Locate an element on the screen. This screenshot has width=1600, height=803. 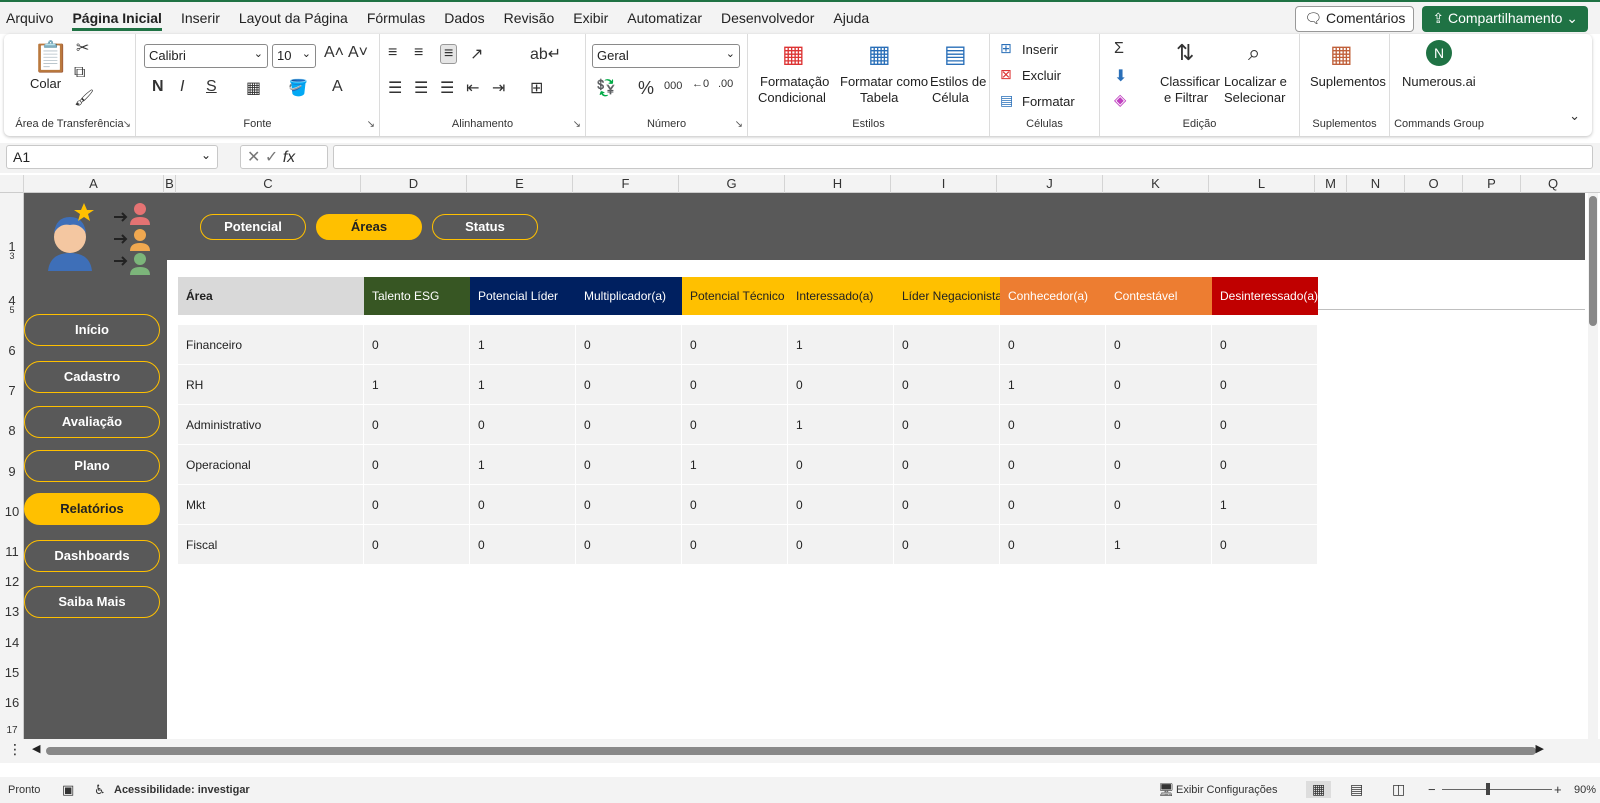
autosum-icon: Σ is located at coordinates (1119, 49).